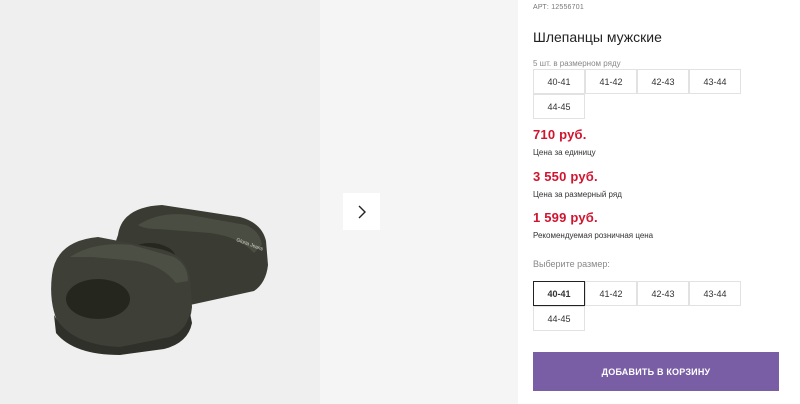 The width and height of the screenshot is (800, 404). What do you see at coordinates (663, 81) in the screenshot?
I see `pack-size-cell: 42-43` at bounding box center [663, 81].